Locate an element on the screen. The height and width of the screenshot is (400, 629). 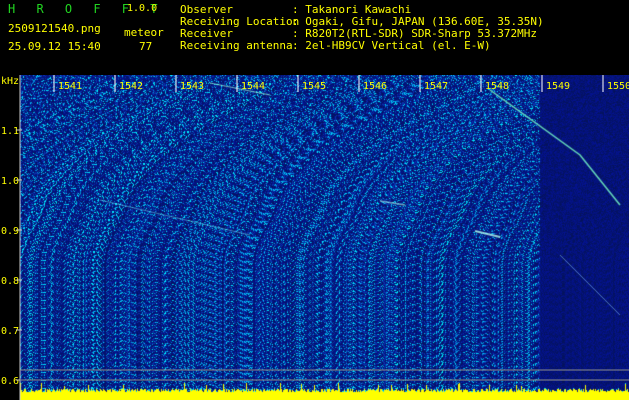
y-tick-label: 0.9 is located at coordinates (10, 231).